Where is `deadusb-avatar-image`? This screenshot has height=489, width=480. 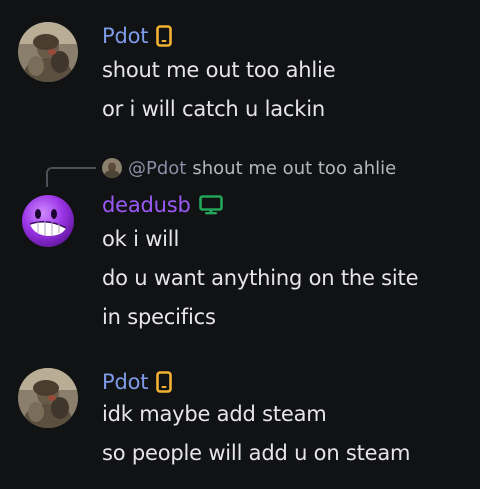
deadusb-avatar-image is located at coordinates (48, 220).